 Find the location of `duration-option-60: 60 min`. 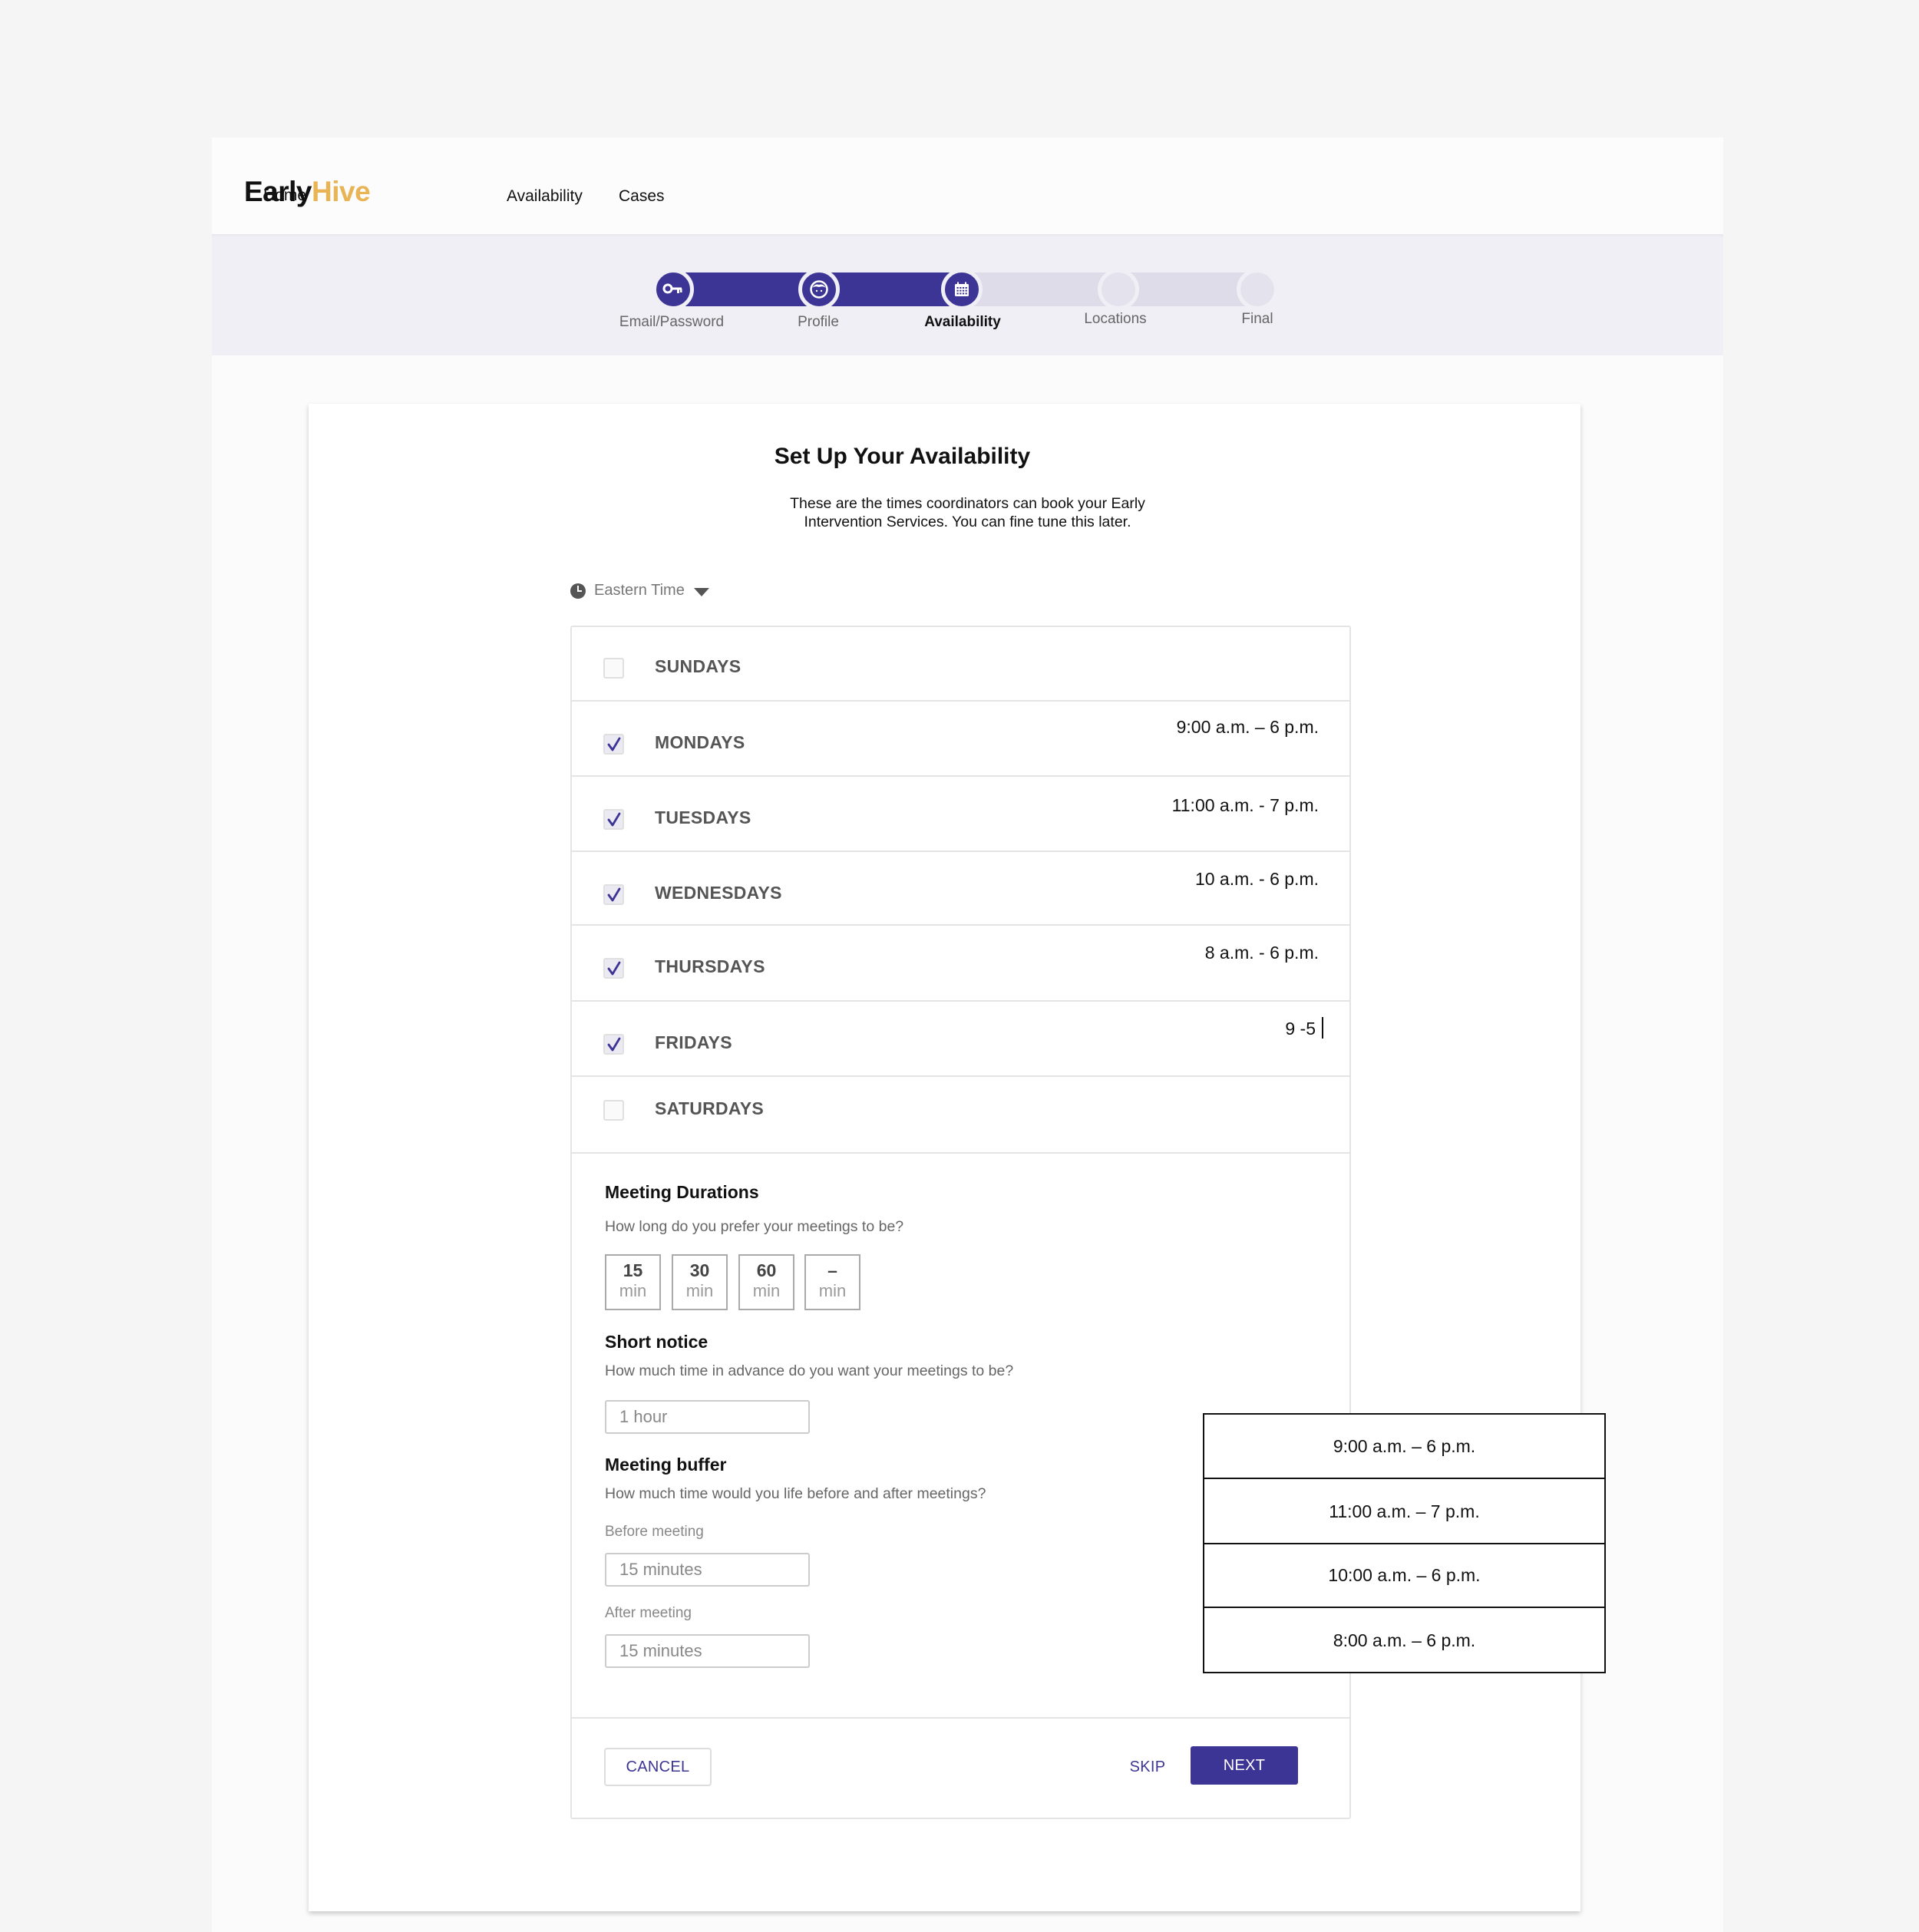

duration-option-60: 60 min is located at coordinates (766, 1282).